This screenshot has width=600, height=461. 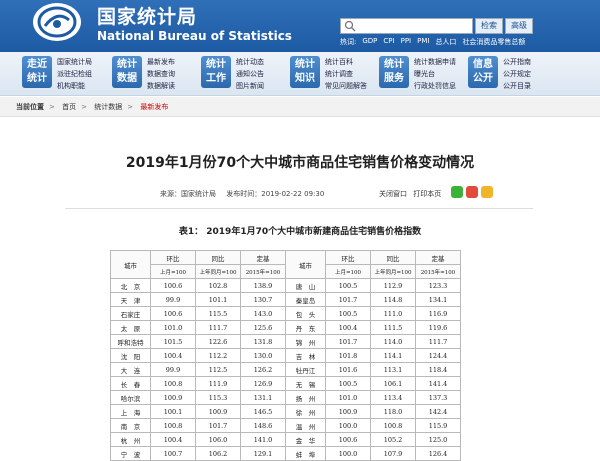 What do you see at coordinates (127, 72) in the screenshot?
I see `nav-badge-data: 统计 数据` at bounding box center [127, 72].